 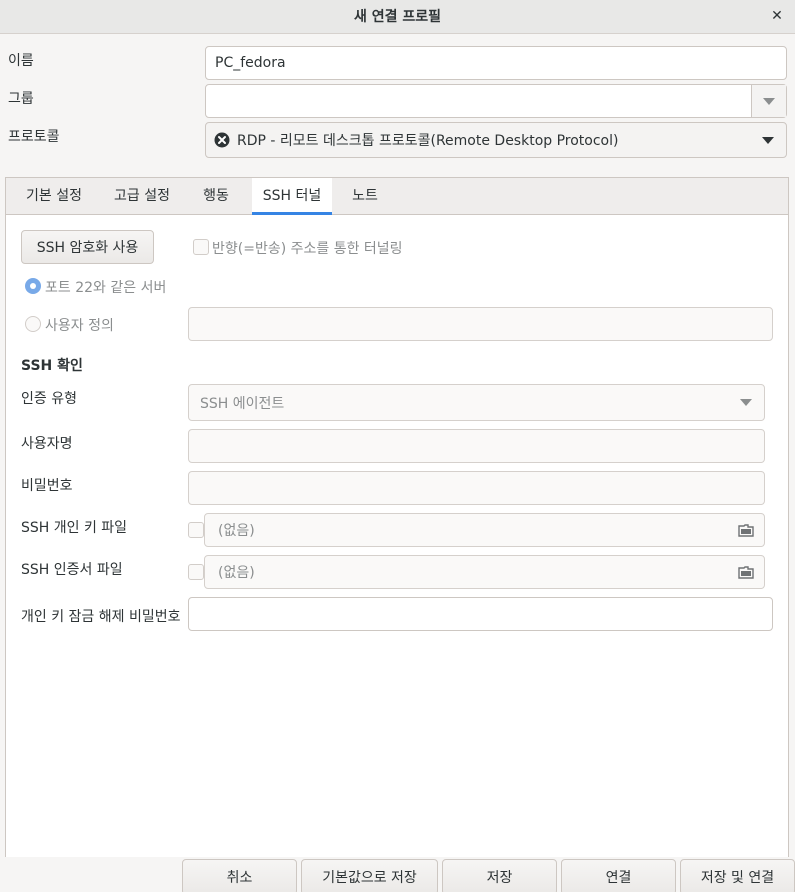 I want to click on auth-type-label: 인증 유형, so click(x=49, y=399).